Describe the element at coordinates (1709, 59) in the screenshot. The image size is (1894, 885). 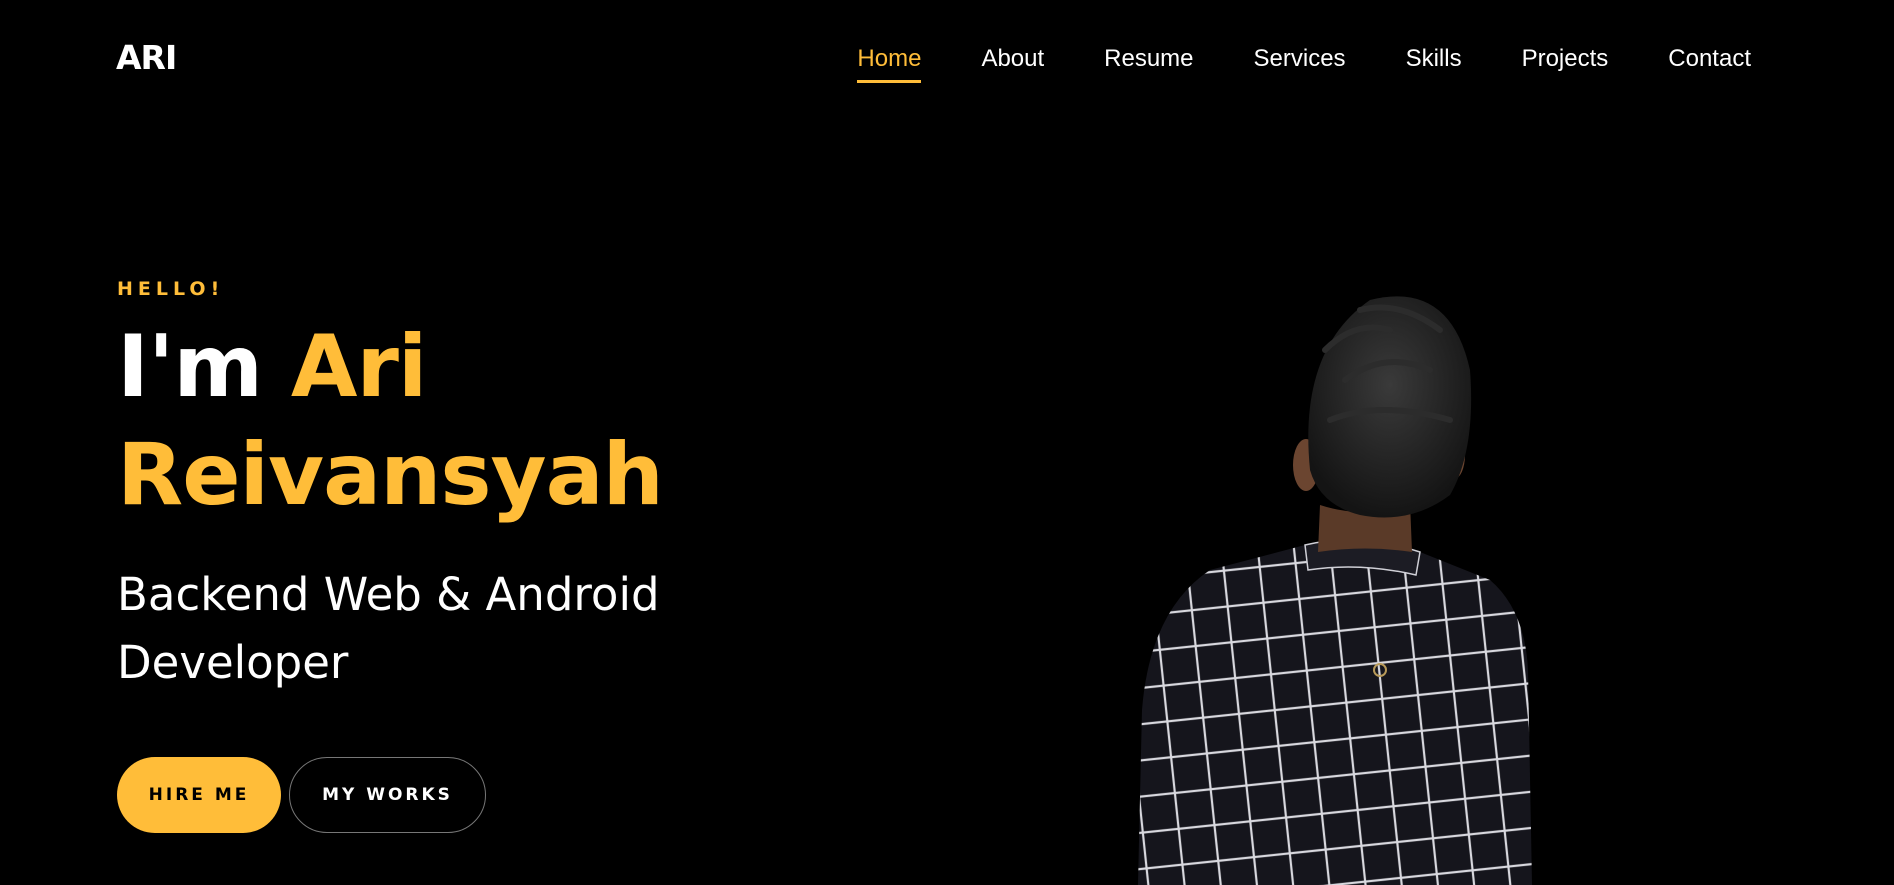
I see `nav-item-contact: Contact` at that location.